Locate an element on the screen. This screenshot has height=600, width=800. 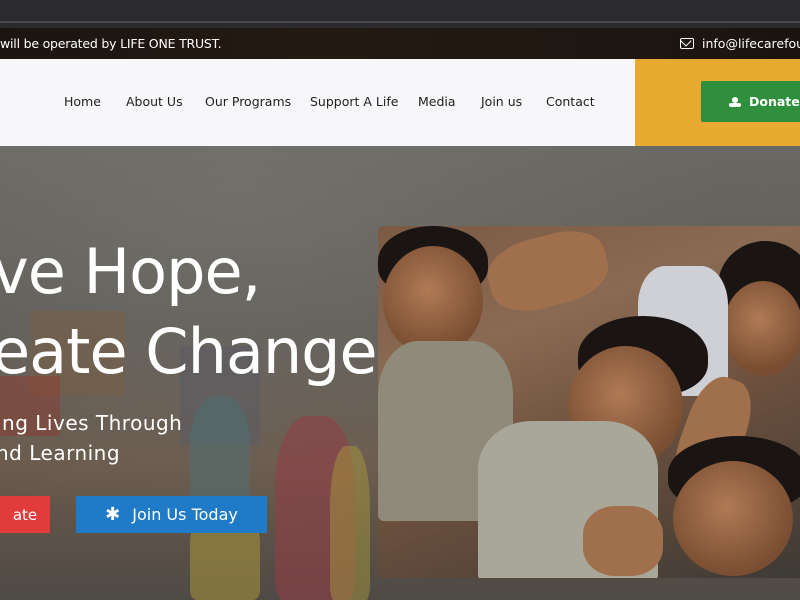
donate-button-label: Donate is located at coordinates (774, 101).